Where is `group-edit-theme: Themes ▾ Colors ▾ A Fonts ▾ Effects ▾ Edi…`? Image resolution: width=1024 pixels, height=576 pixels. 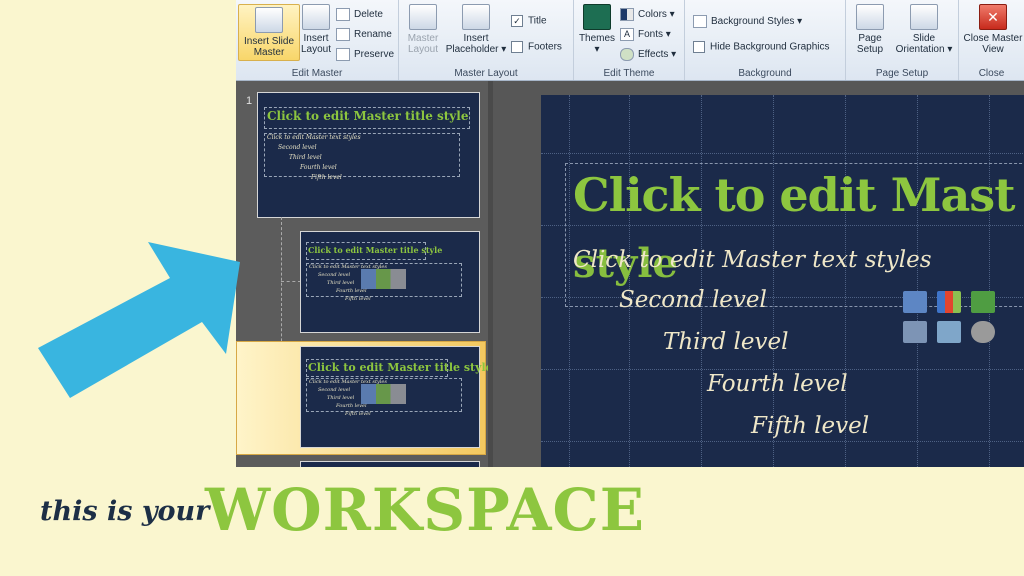
group-edit-theme: Themes ▾ Colors ▾ A Fonts ▾ Effects ▾ Edi… is located at coordinates (629, 40).